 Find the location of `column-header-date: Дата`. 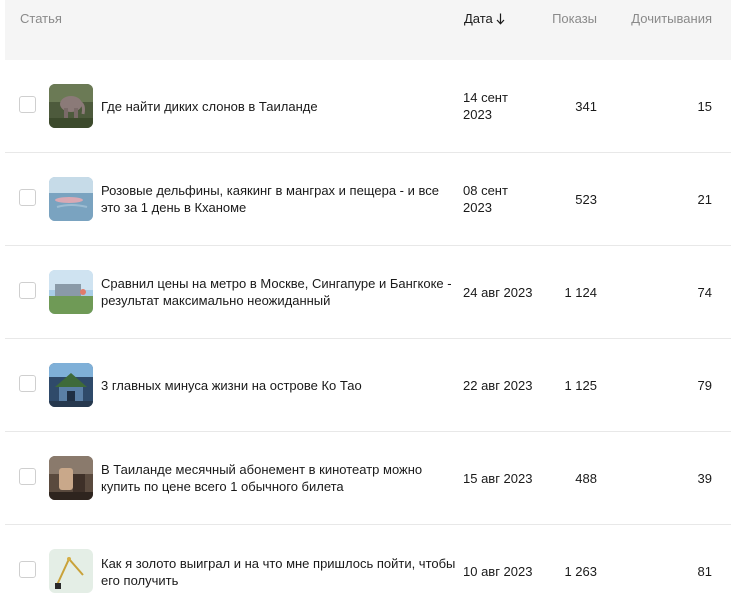

column-header-date: Дата is located at coordinates (484, 18).